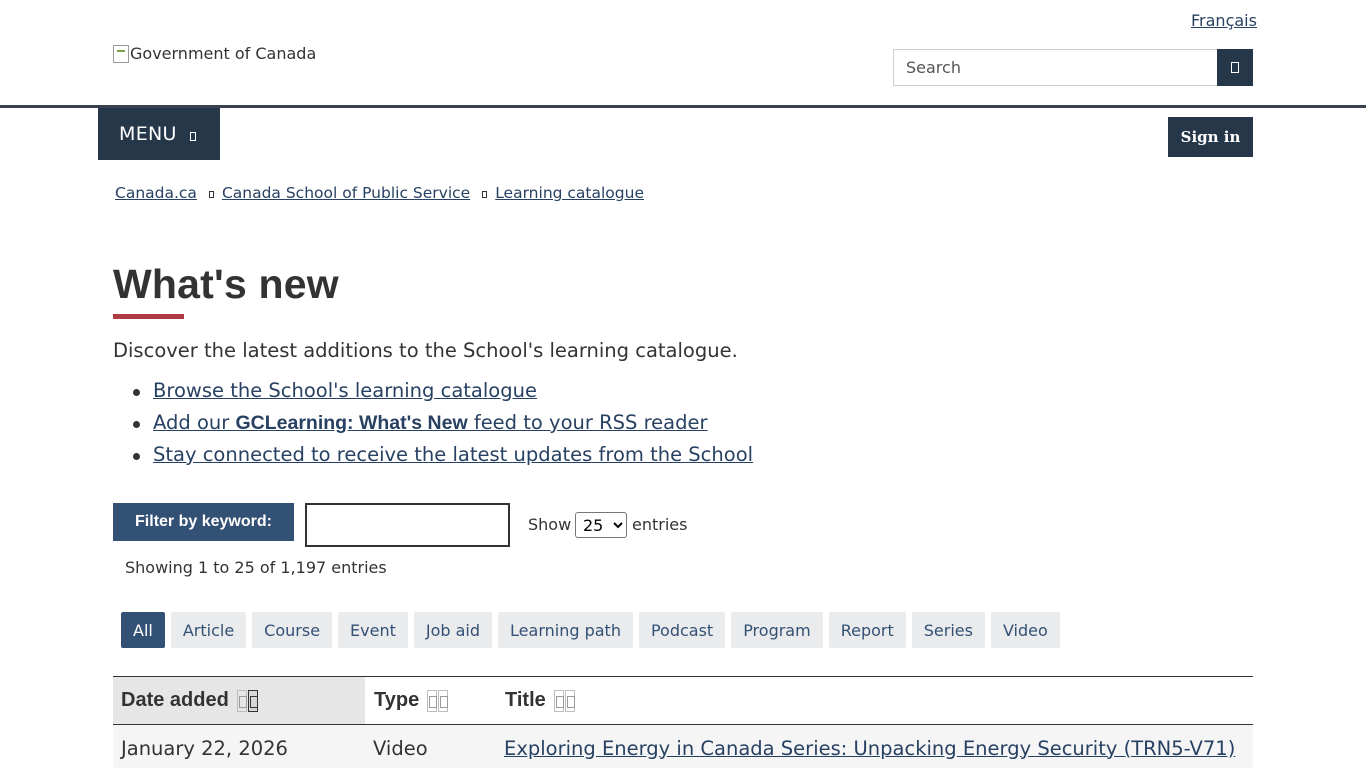  I want to click on row-type: Video, so click(400, 748).